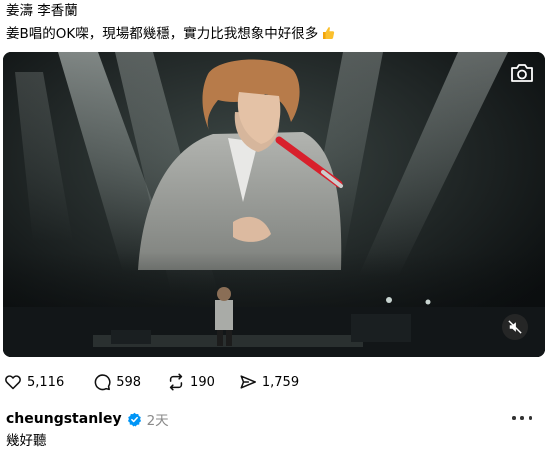  I want to click on reply-timestamp: 2天, so click(157, 421).